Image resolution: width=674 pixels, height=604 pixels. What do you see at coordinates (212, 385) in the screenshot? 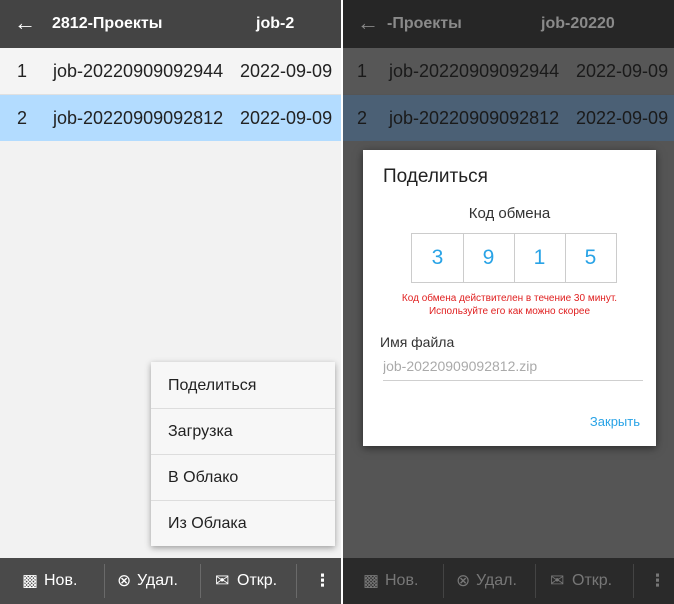
I see `menu-item-label: Поделиться` at bounding box center [212, 385].